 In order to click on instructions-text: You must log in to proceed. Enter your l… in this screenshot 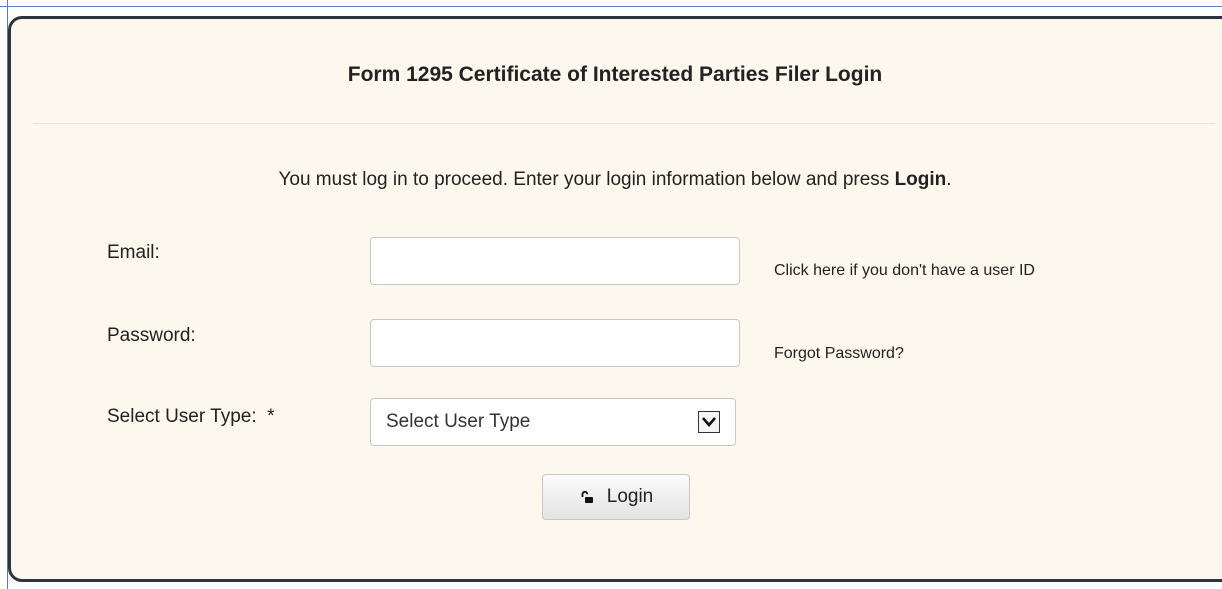, I will do `click(615, 180)`.